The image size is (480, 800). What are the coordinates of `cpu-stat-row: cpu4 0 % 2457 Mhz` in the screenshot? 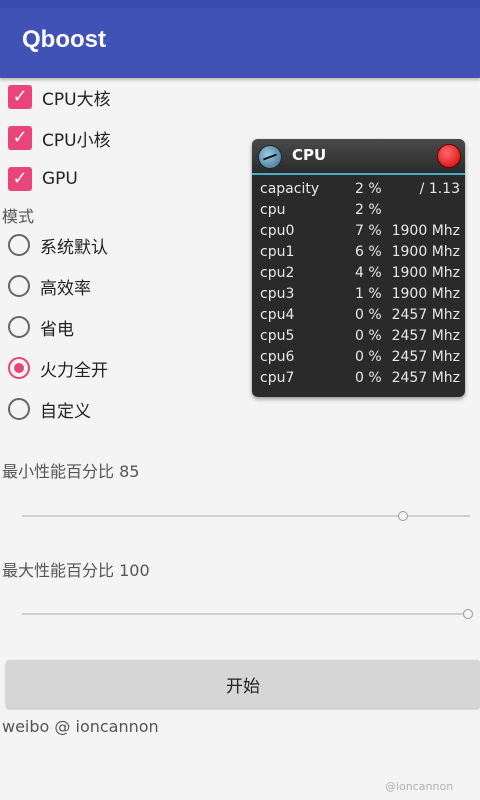 It's located at (360, 317).